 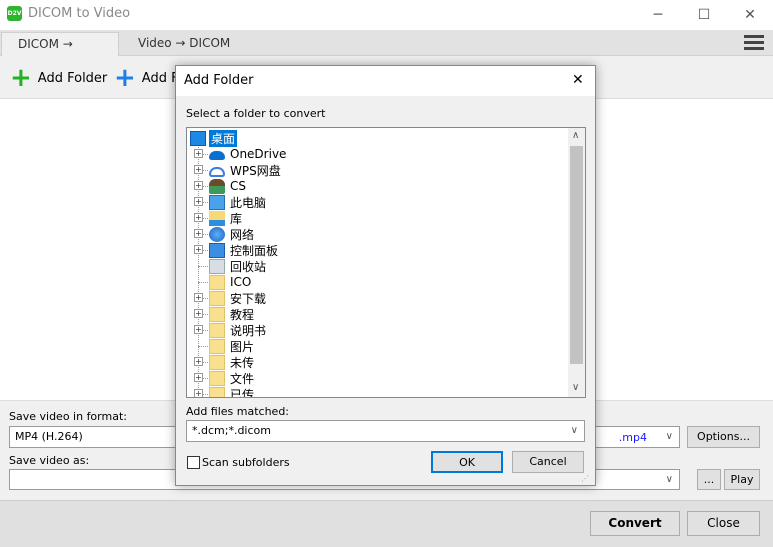 I want to click on tree-node: + 控制面板, so click(x=377, y=250).